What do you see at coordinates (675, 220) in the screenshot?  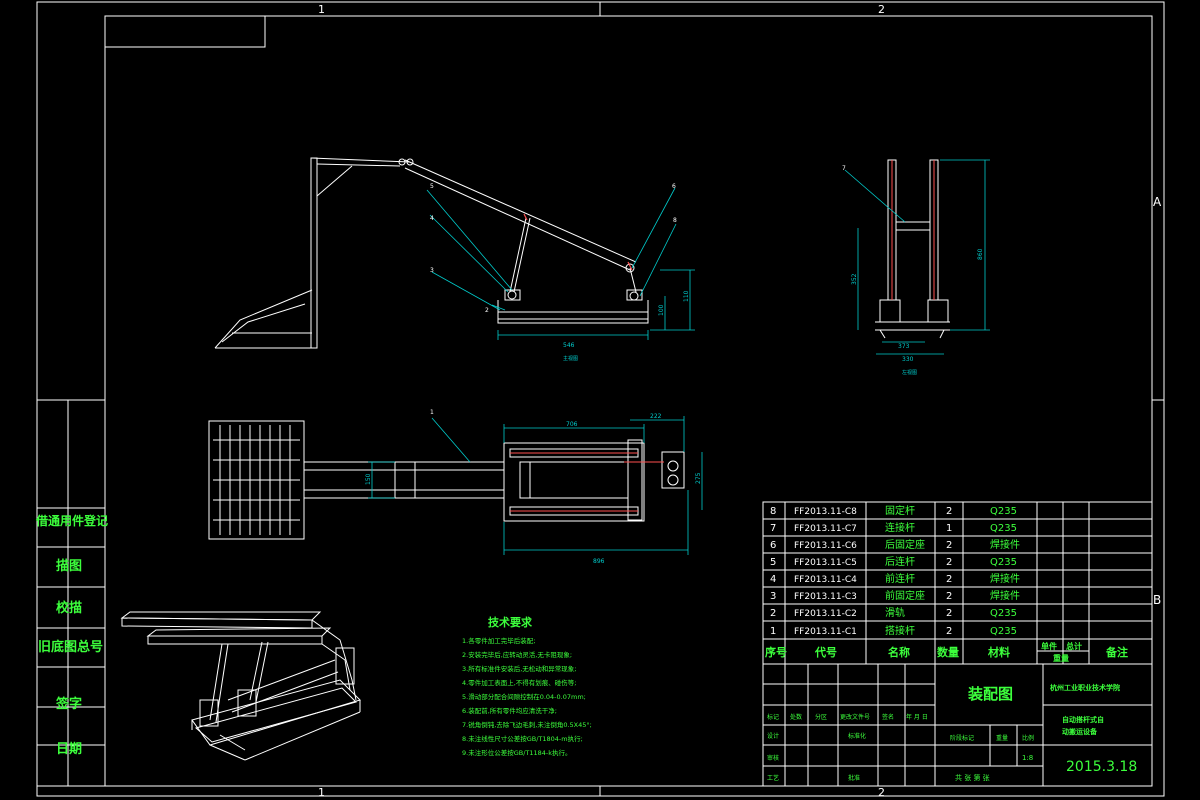 I see `balloon-8: 8` at bounding box center [675, 220].